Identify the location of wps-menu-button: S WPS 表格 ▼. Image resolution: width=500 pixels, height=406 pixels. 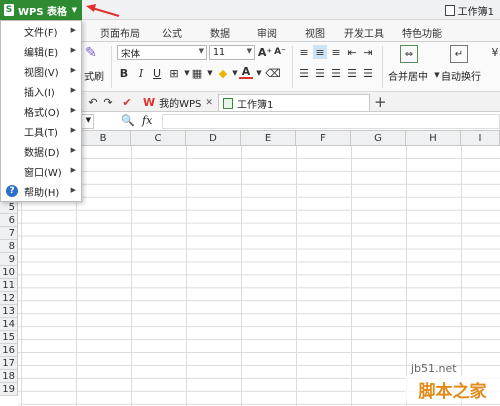
(41, 10).